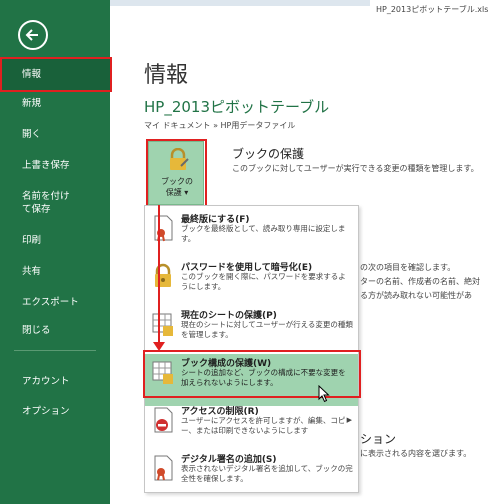  I want to click on sidebar-item-save-as: 名前を付けて保存, so click(39, 203).